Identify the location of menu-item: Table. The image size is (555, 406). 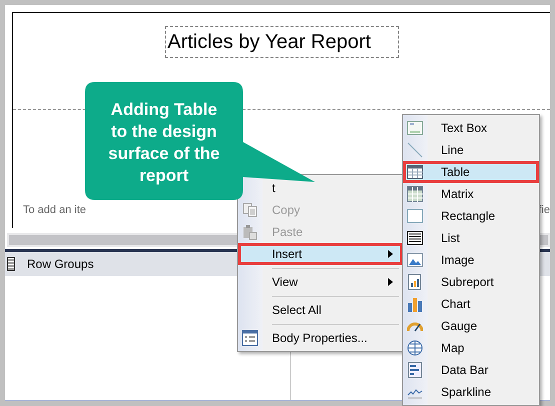
(471, 172).